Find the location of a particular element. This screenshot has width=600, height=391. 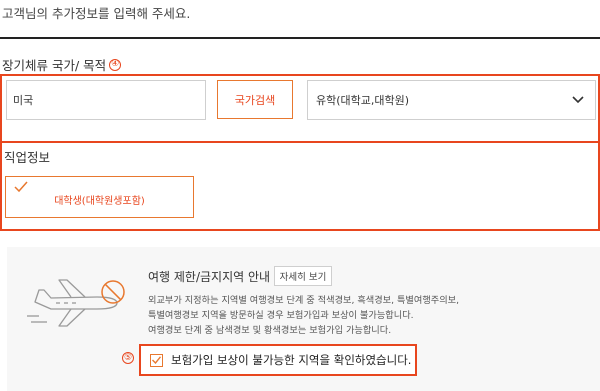

step-5-badge: ⑤ is located at coordinates (128, 358).